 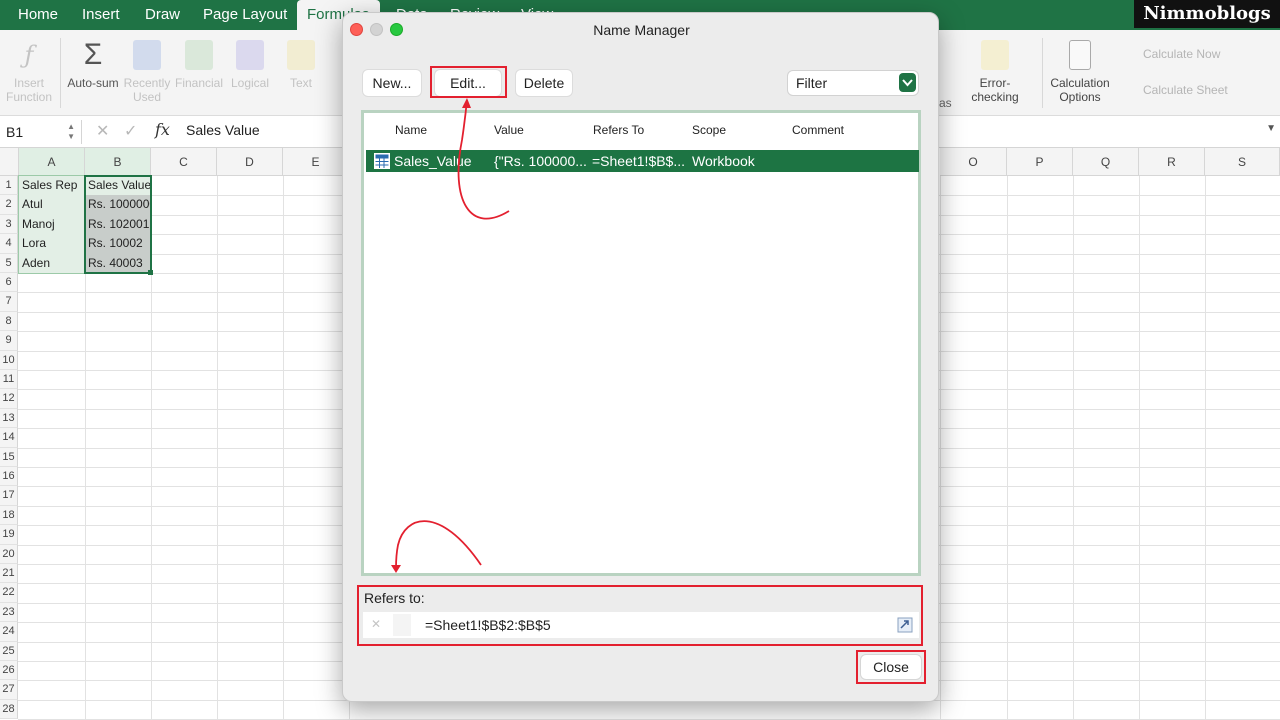 I want to click on insert-function-icon: fx, so click(x=162, y=129).